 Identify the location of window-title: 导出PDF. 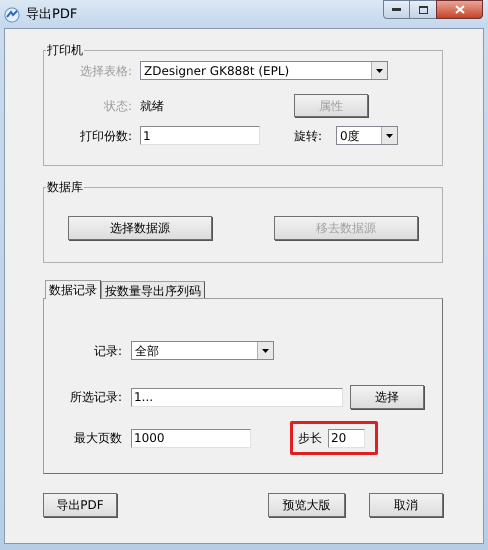
(52, 15).